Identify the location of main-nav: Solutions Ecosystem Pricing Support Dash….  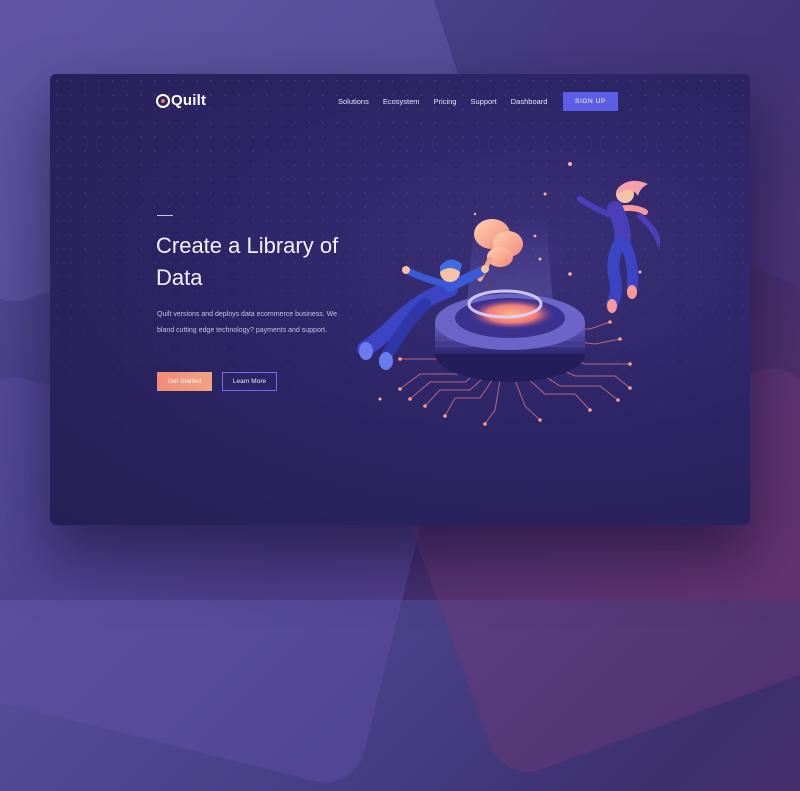
(442, 101).